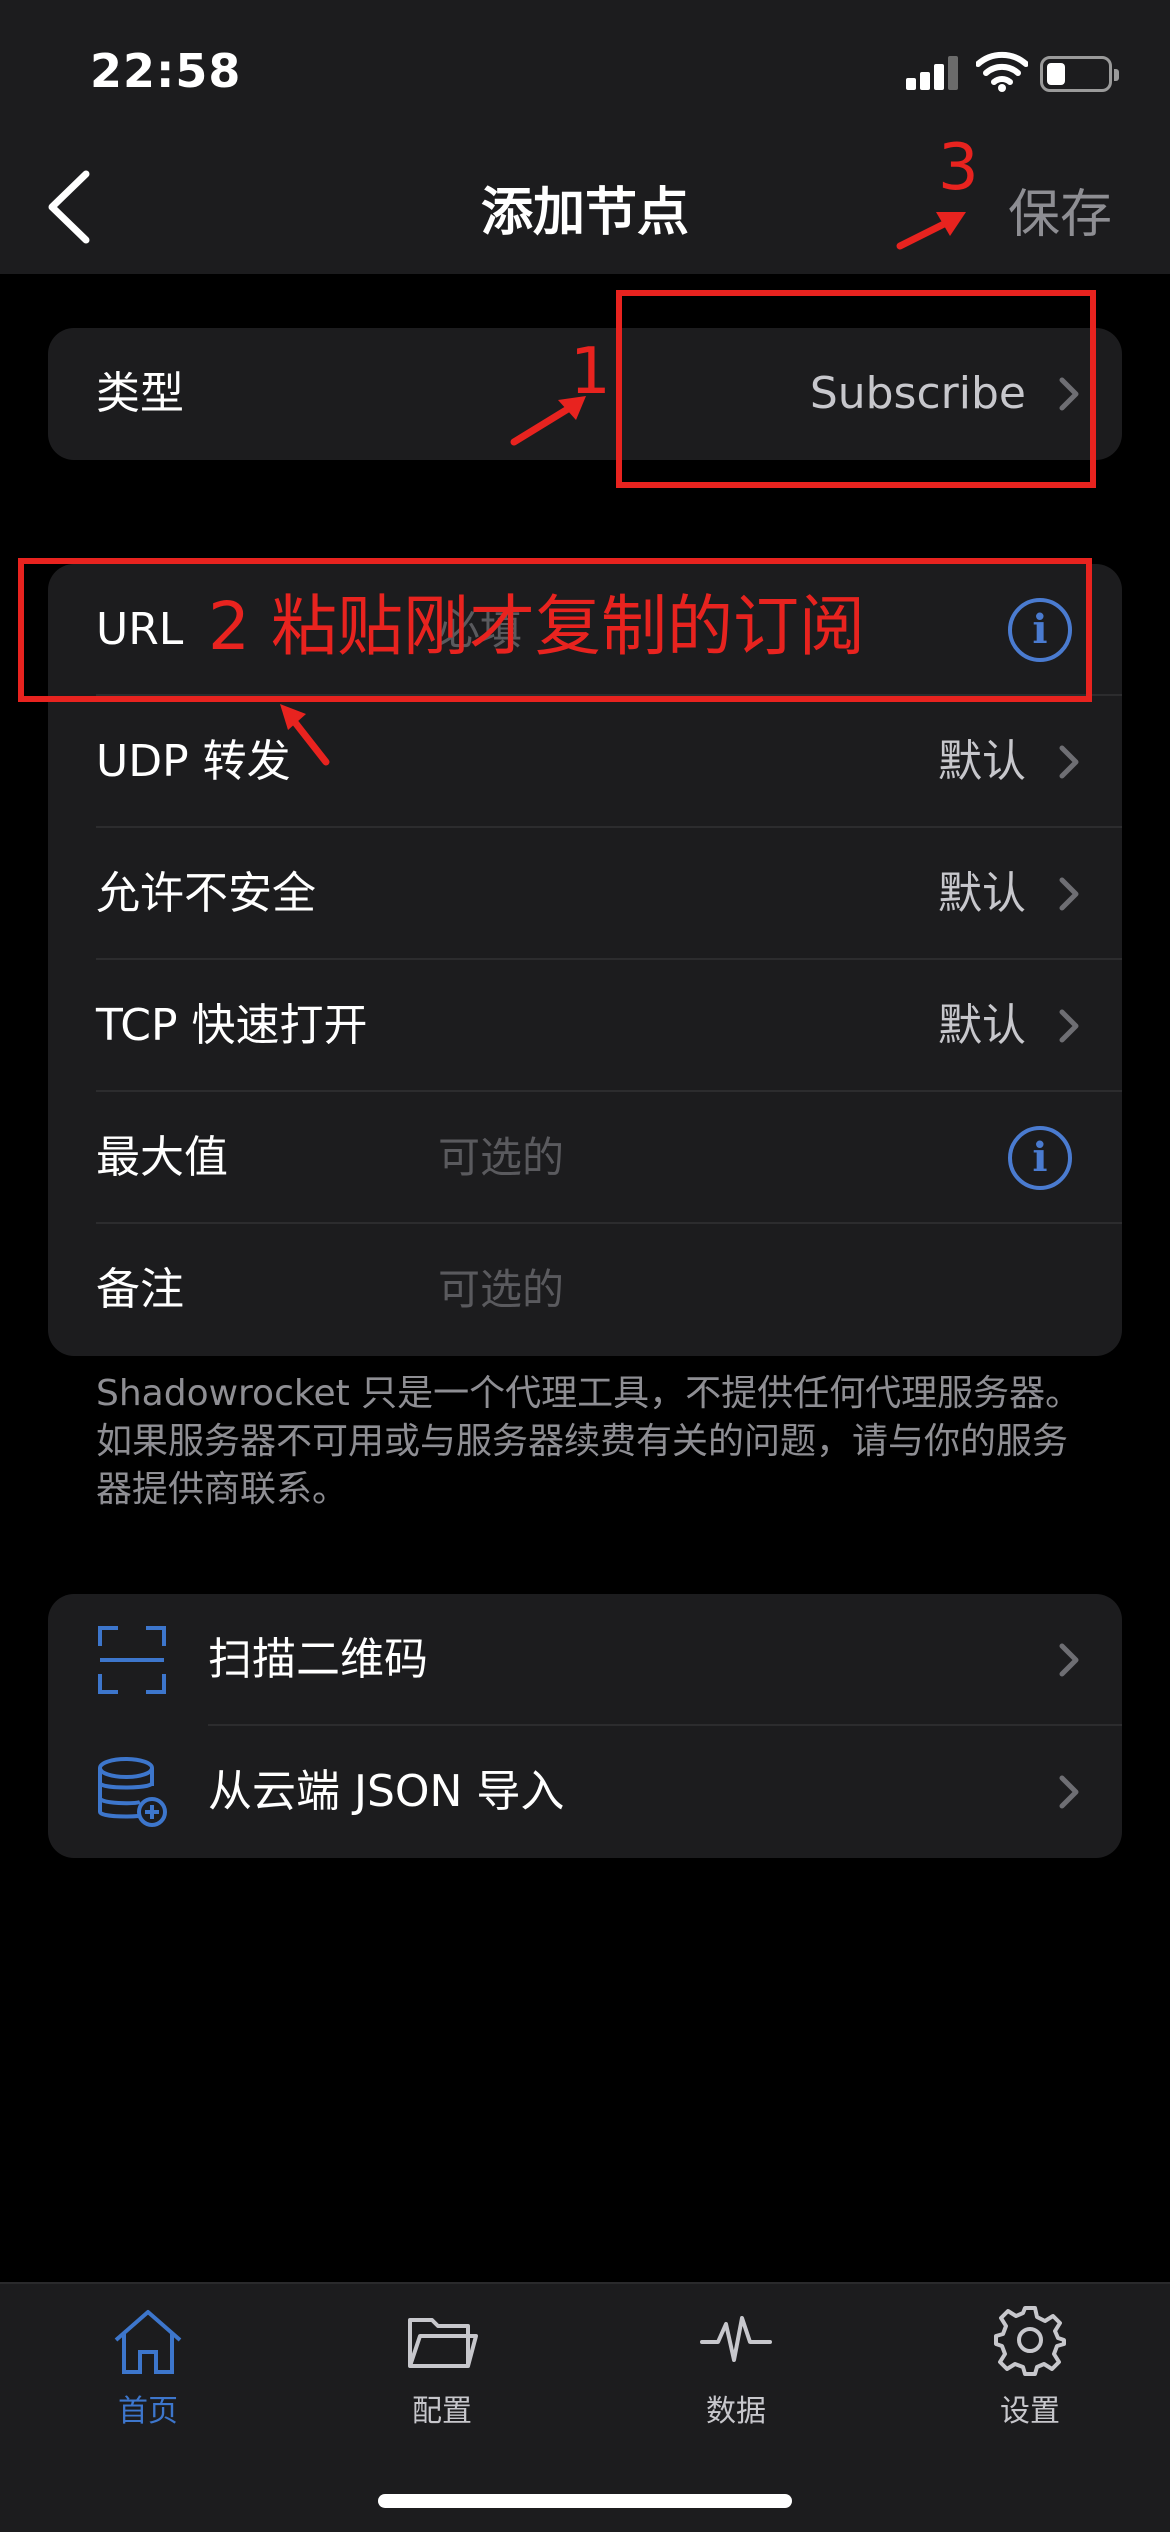  Describe the element at coordinates (932, 73) in the screenshot. I see `cellular-signal-icon` at that location.